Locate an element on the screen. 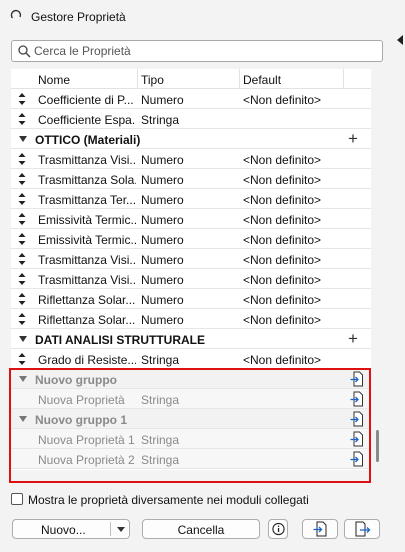 This screenshot has width=405, height=552. group-row: OTTICO (Materiali) + is located at coordinates (191, 139).